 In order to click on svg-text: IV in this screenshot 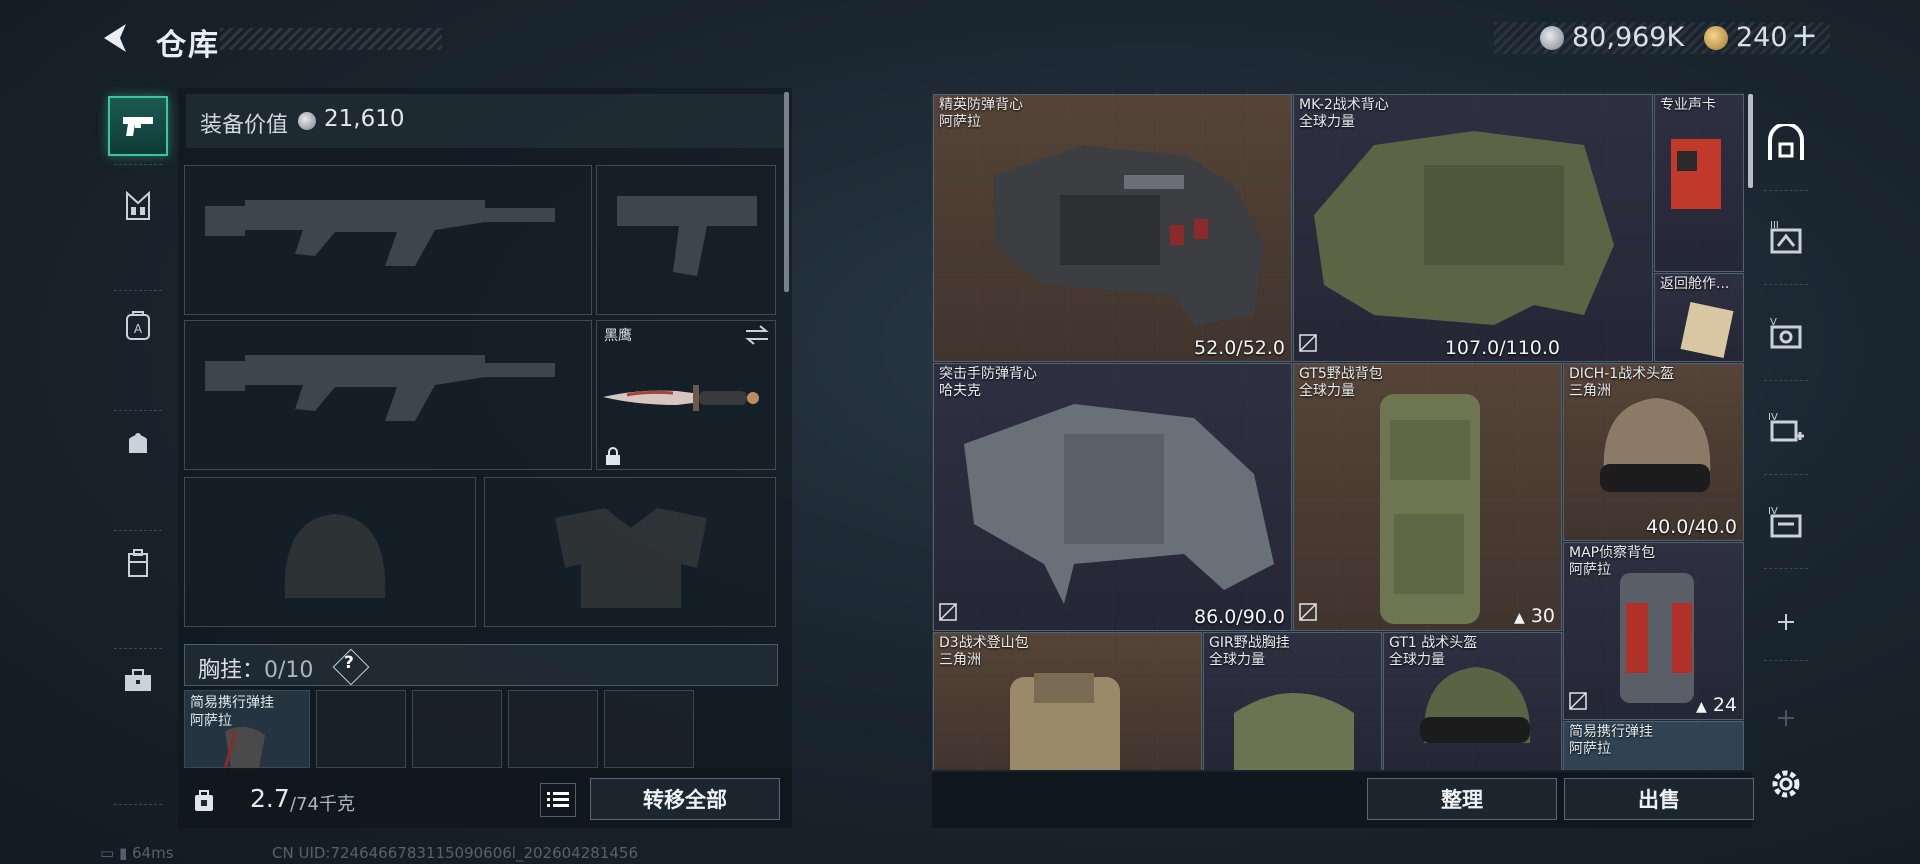, I will do `click(1773, 511)`.